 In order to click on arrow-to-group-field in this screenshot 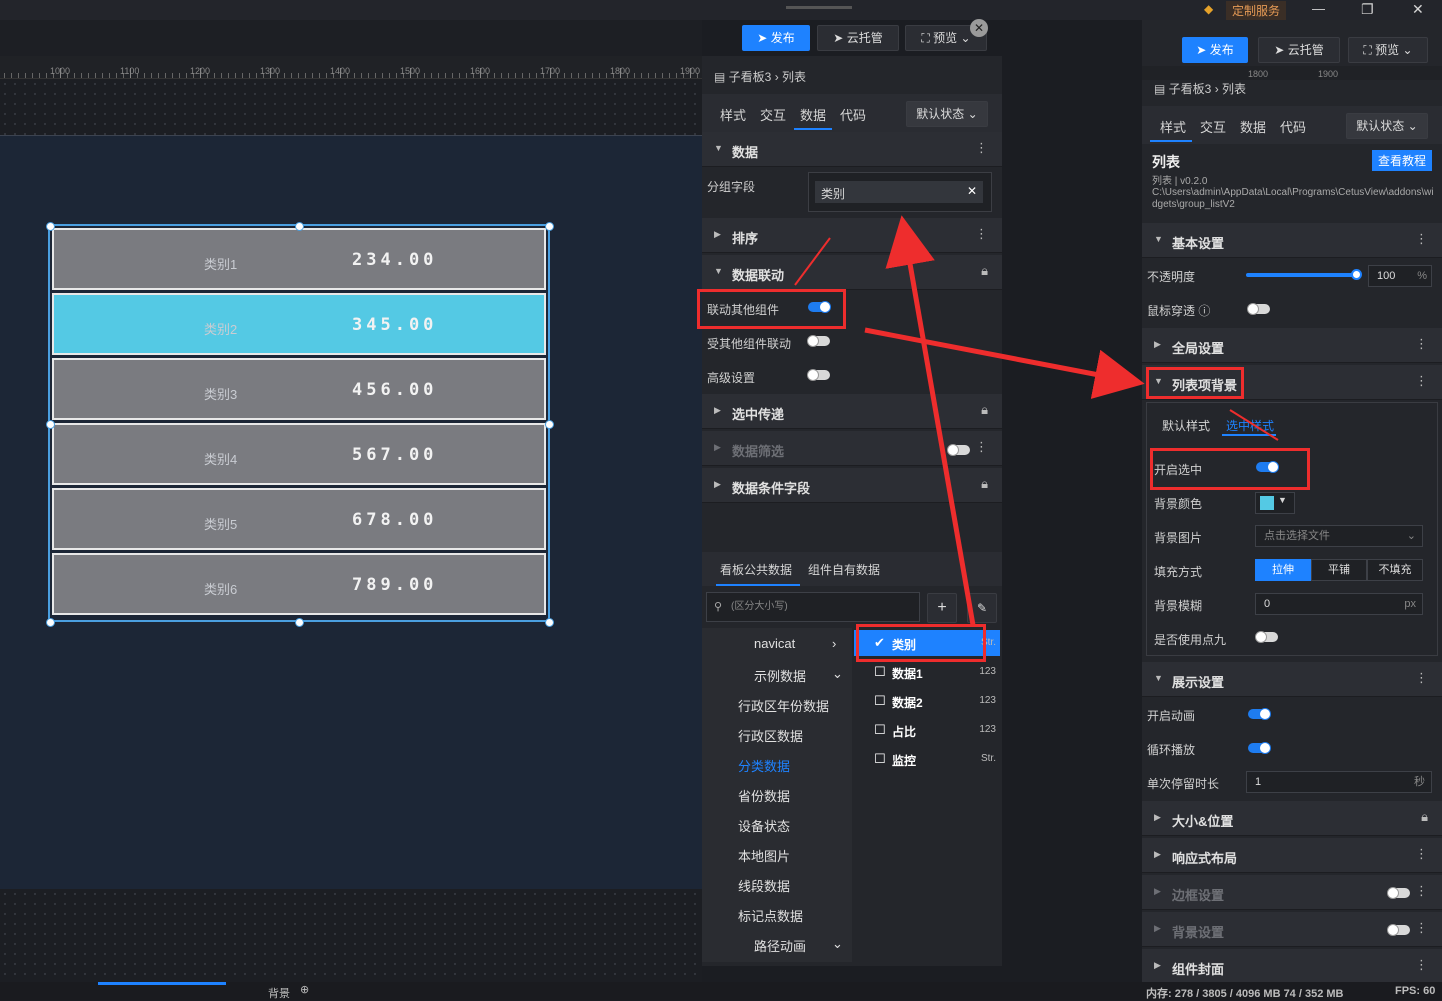, I will do `click(930, 420)`.